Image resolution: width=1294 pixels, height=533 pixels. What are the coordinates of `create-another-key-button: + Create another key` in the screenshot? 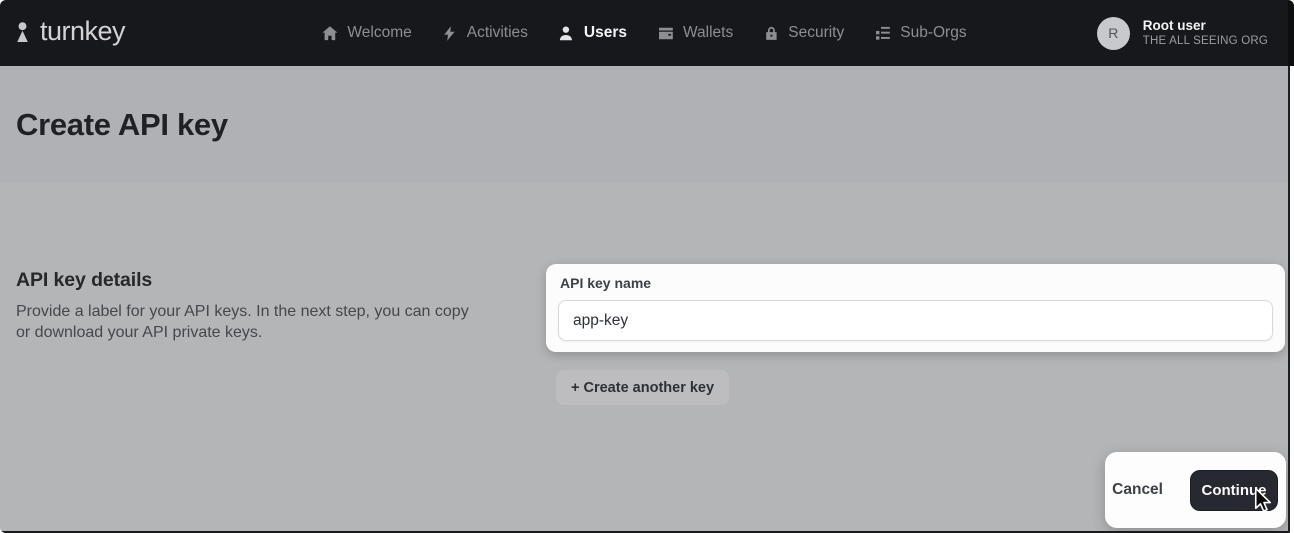 It's located at (643, 387).